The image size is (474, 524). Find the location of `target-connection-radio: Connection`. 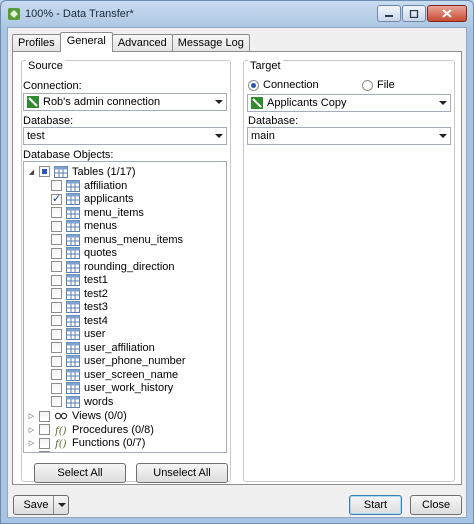

target-connection-radio: Connection is located at coordinates (283, 85).